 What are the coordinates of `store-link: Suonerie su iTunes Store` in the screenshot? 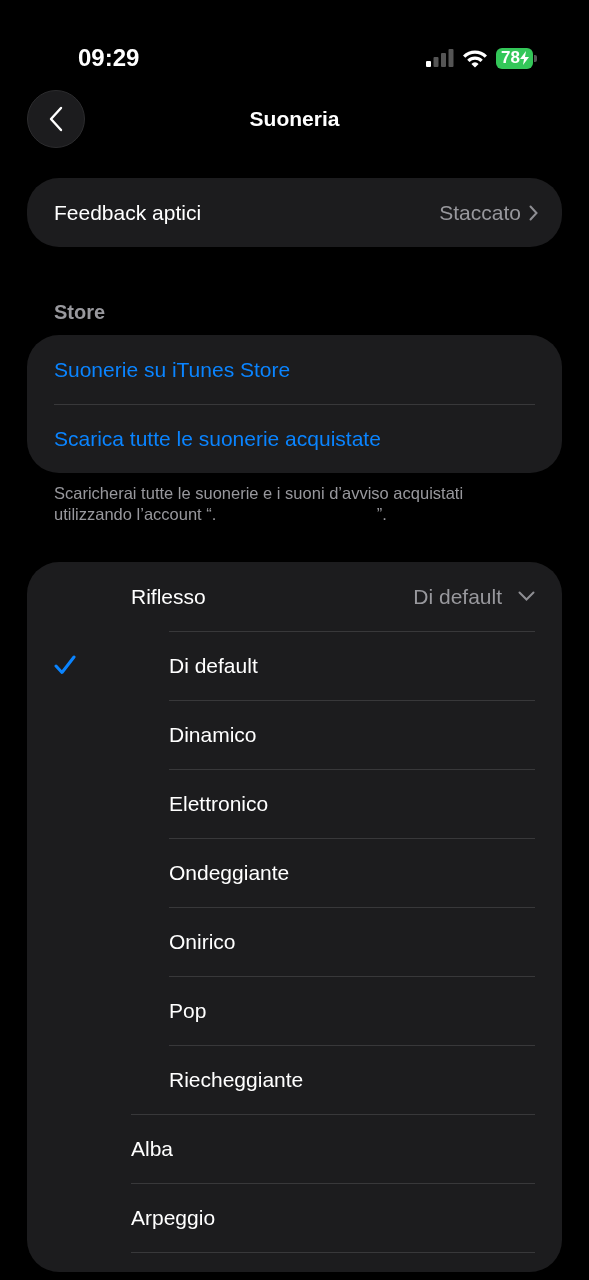 It's located at (172, 369).